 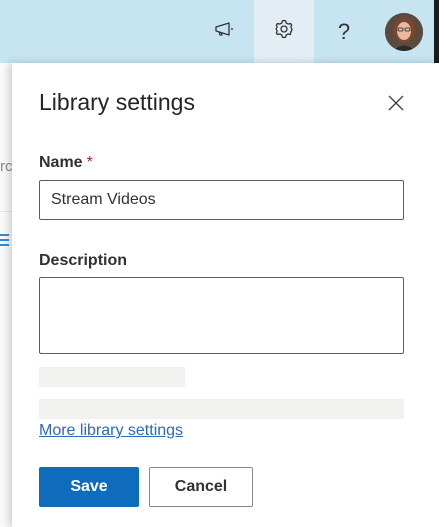 I want to click on required-indicator: *, so click(x=89, y=162).